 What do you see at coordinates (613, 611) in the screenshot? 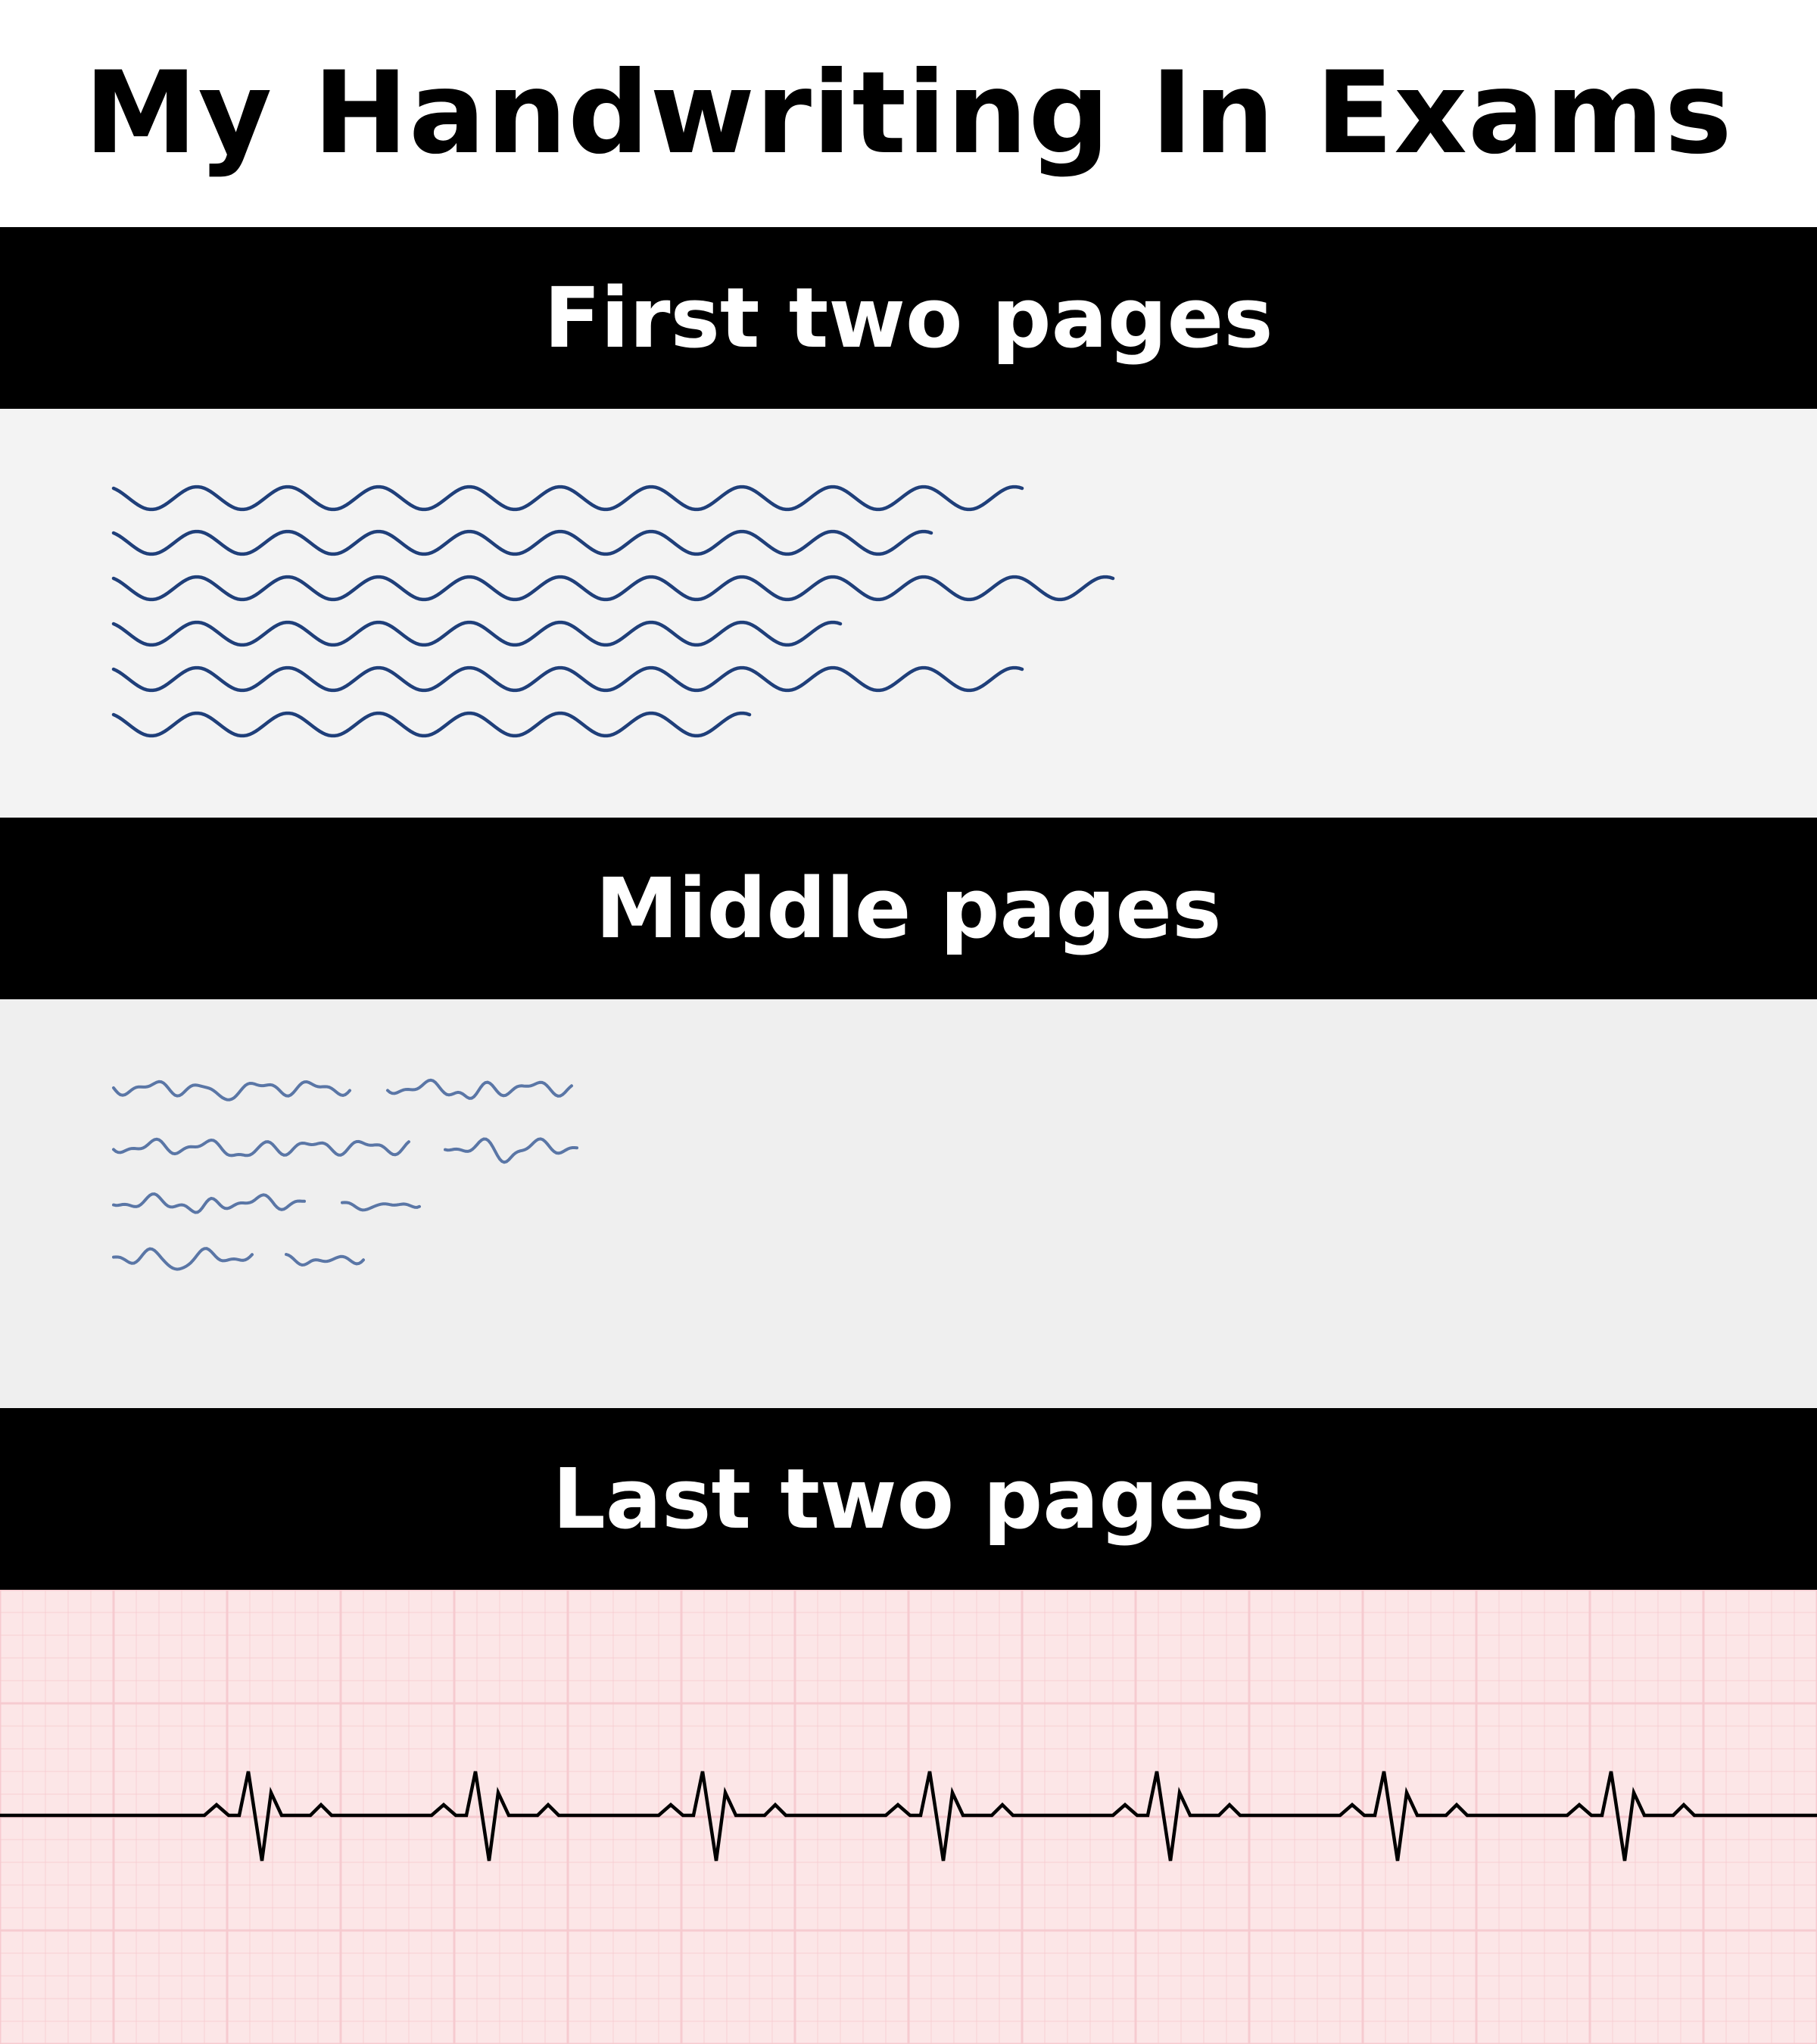
I see `neat-handwriting-drawing` at bounding box center [613, 611].